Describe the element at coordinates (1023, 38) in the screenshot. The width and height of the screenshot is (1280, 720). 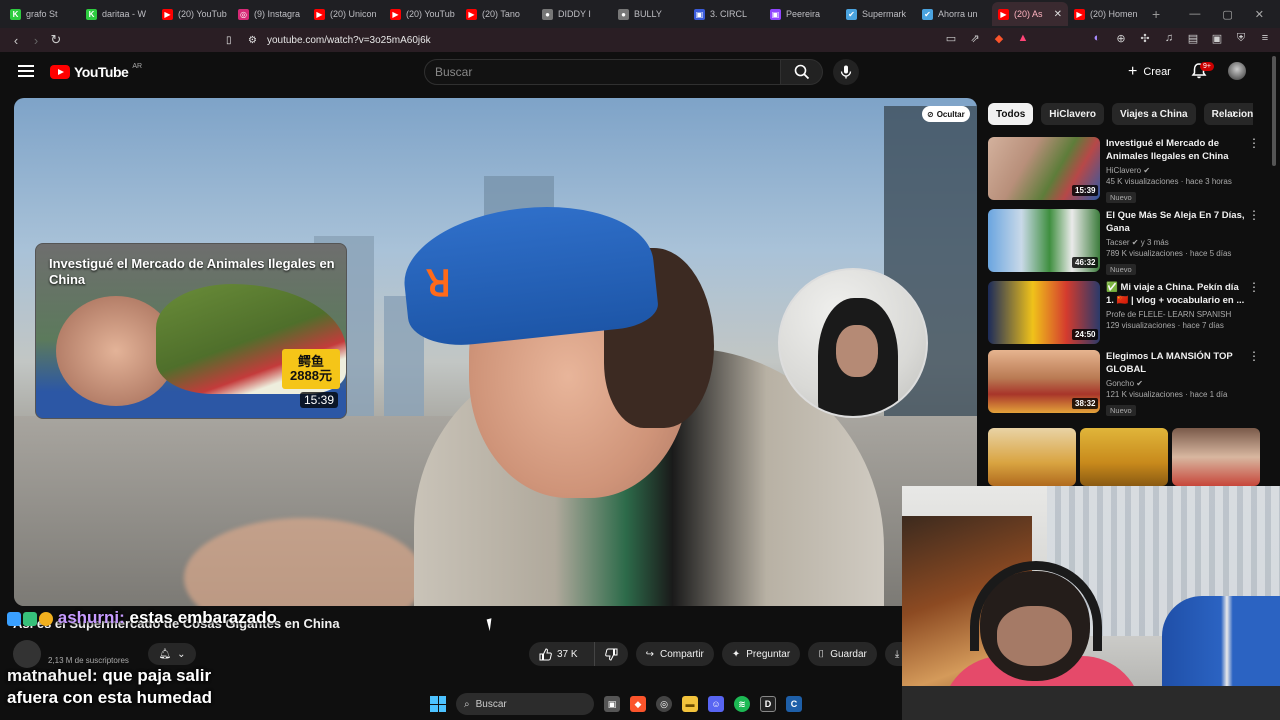
I see `brave-rewards-icon: ▲` at that location.